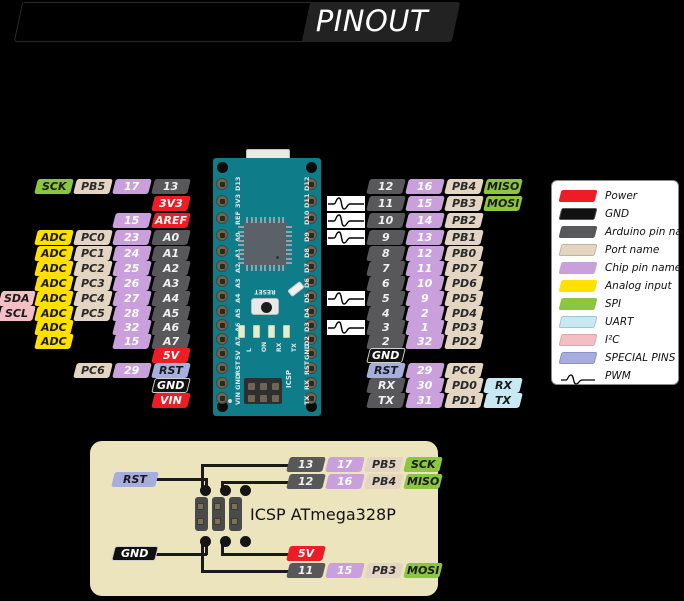 This screenshot has height=601, width=684. What do you see at coordinates (464, 327) in the screenshot?
I see `pin-chip-pd3: PD3` at bounding box center [464, 327].